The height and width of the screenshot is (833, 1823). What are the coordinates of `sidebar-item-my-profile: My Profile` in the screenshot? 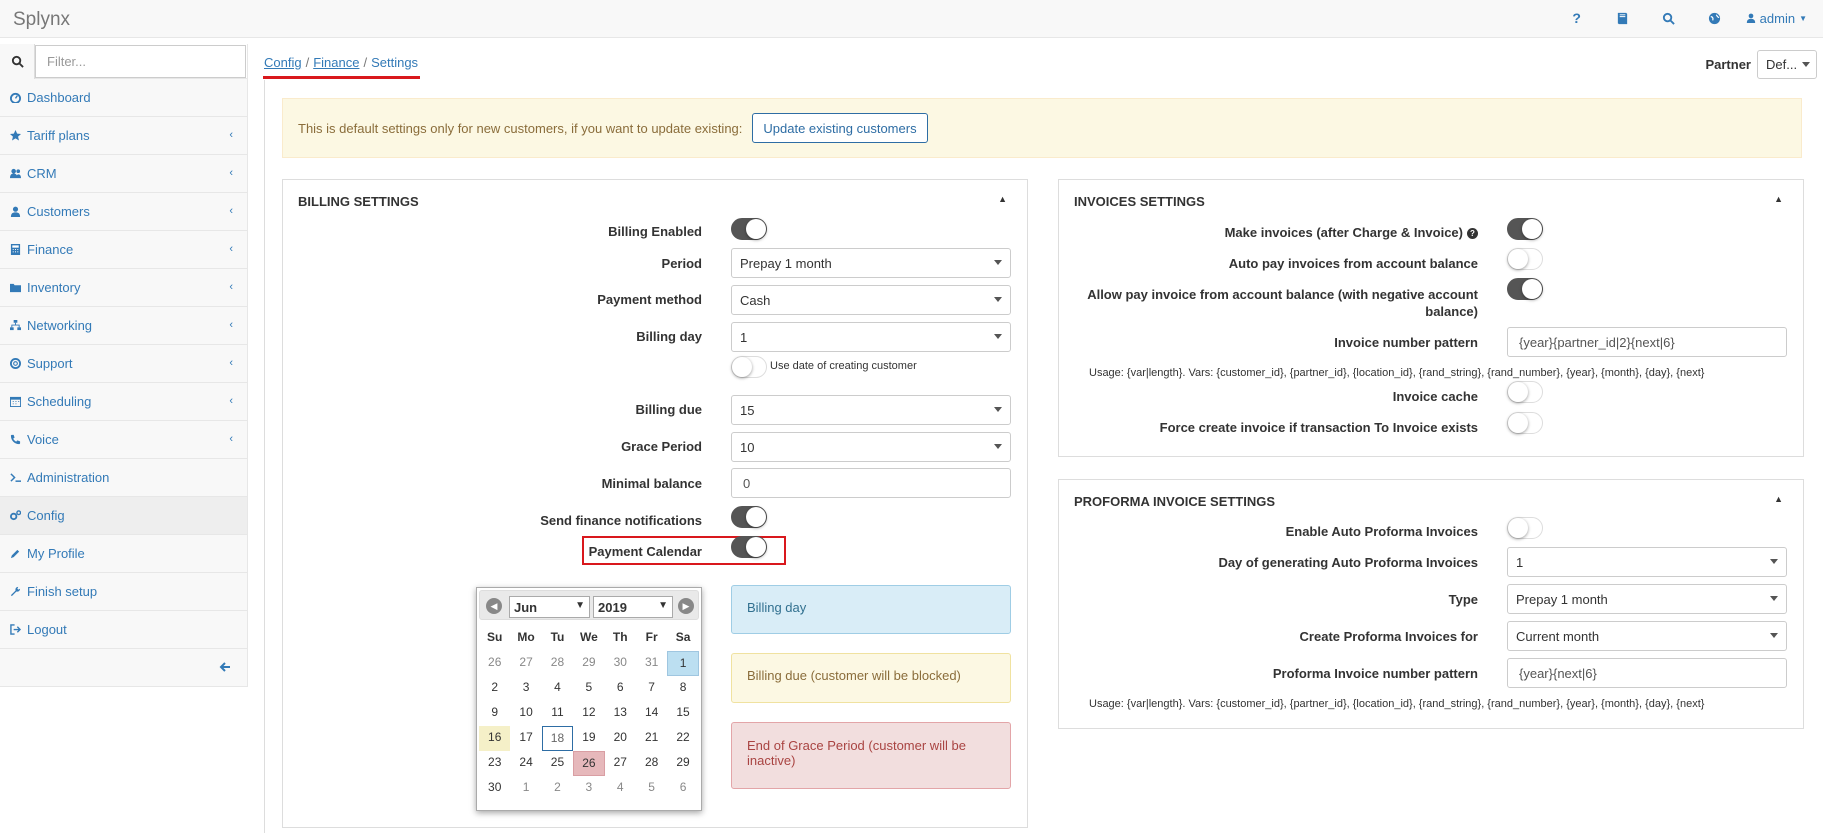 It's located at (123, 554).